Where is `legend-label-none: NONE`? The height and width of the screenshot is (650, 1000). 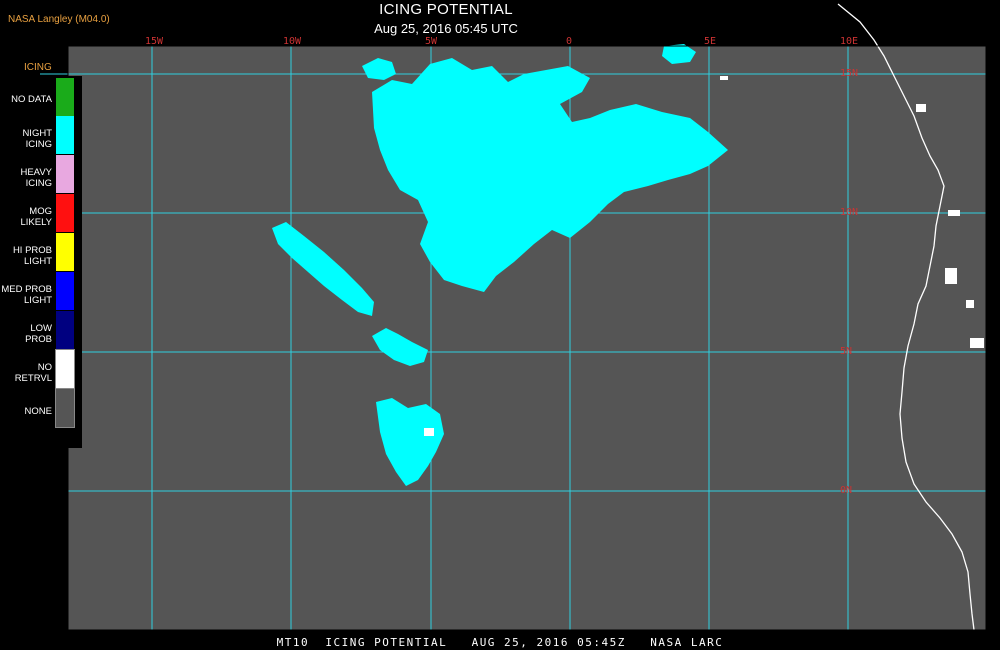
legend-label-none: NONE is located at coordinates (38, 411).